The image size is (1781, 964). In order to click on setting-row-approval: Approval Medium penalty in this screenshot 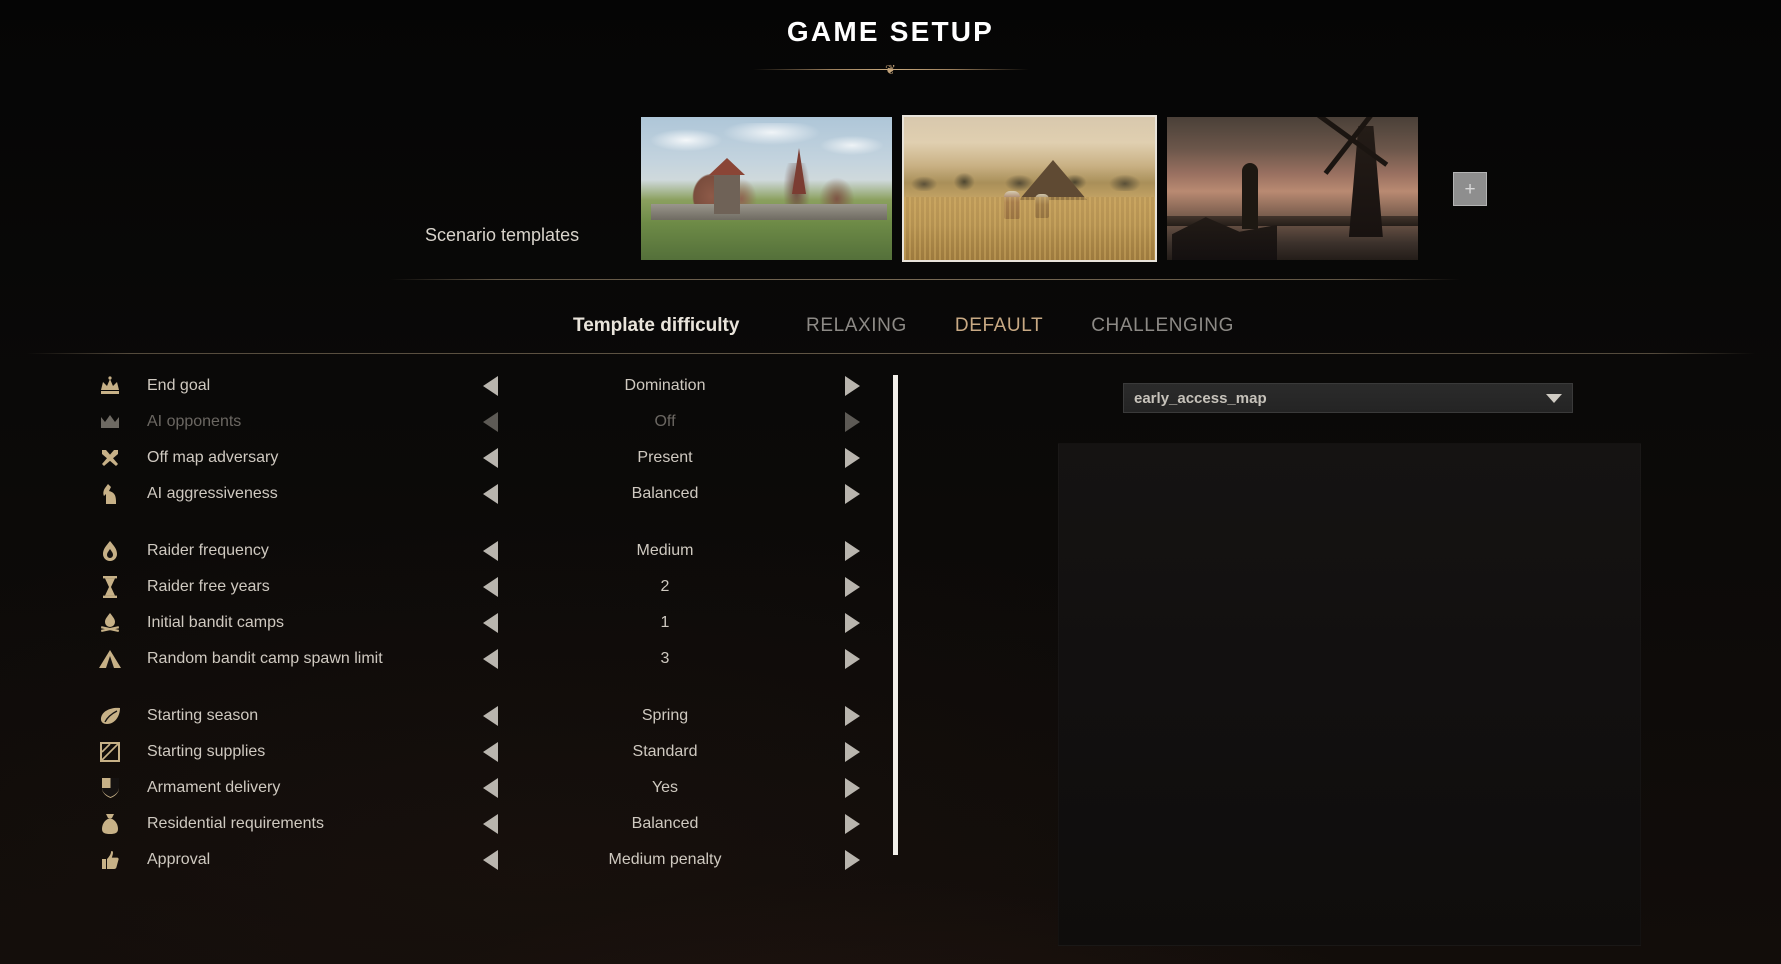, I will do `click(495, 860)`.